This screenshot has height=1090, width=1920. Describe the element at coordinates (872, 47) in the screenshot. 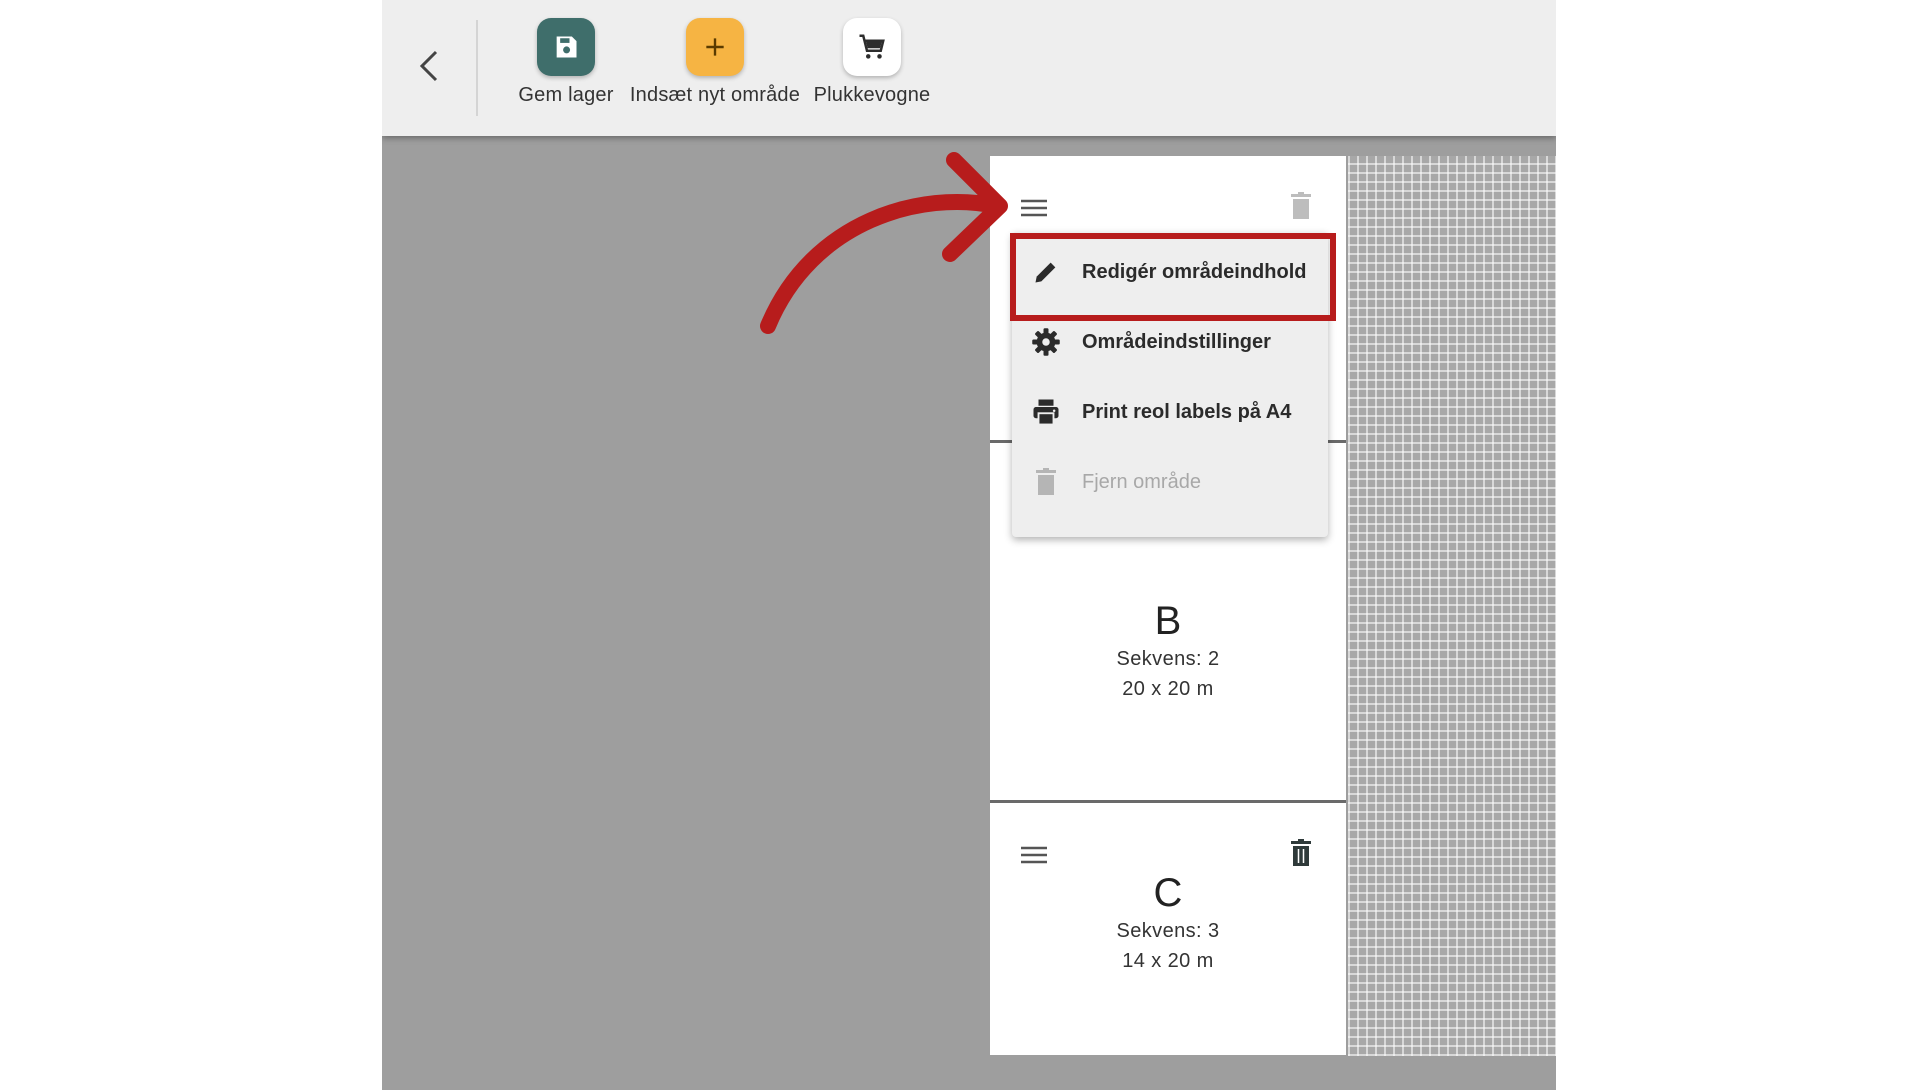

I see `cart-icon` at that location.